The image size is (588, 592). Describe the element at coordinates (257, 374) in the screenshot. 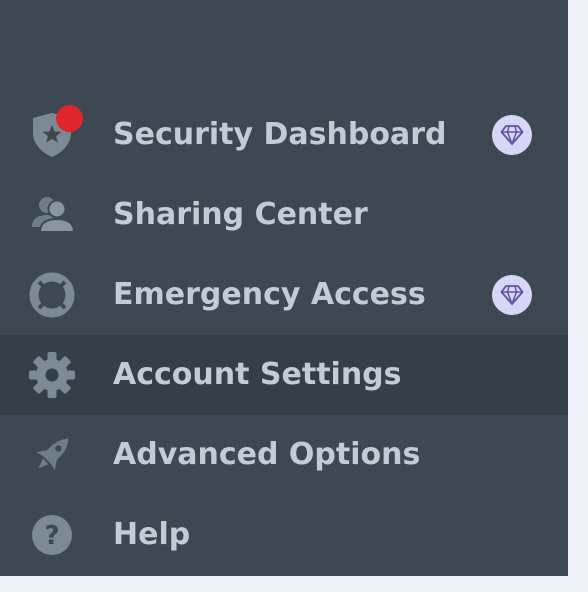

I see `menu-item-label: Account Settings` at that location.